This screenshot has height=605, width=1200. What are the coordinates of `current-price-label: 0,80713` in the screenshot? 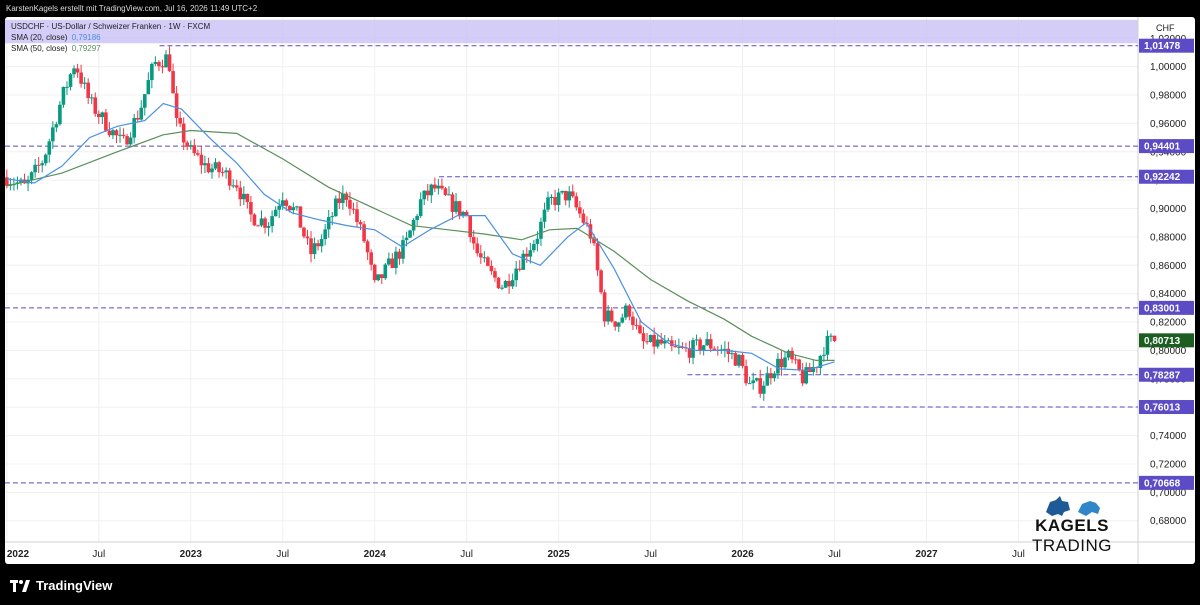 It's located at (1162, 341).